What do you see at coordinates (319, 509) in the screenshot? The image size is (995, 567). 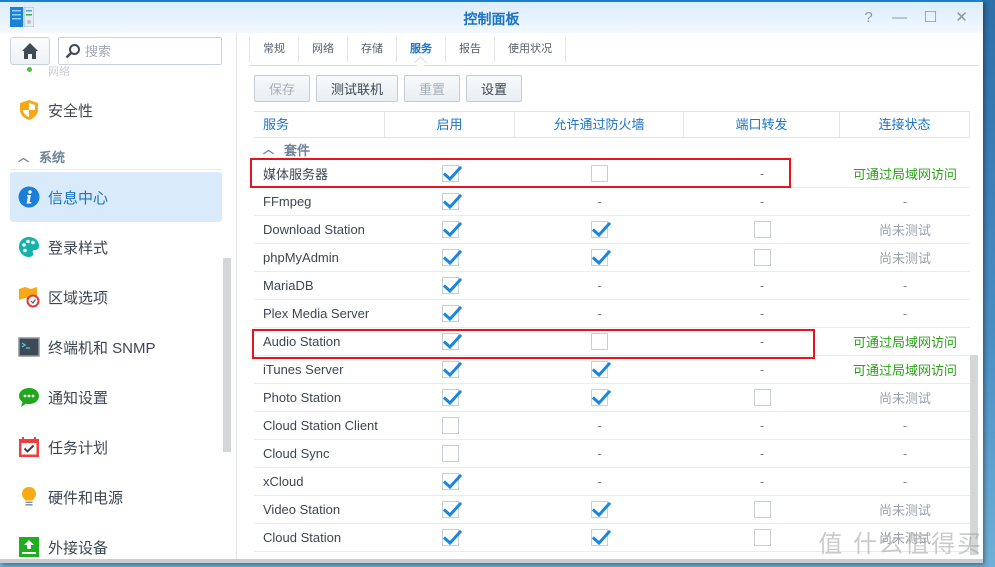 I see `cell-service: Video Station` at bounding box center [319, 509].